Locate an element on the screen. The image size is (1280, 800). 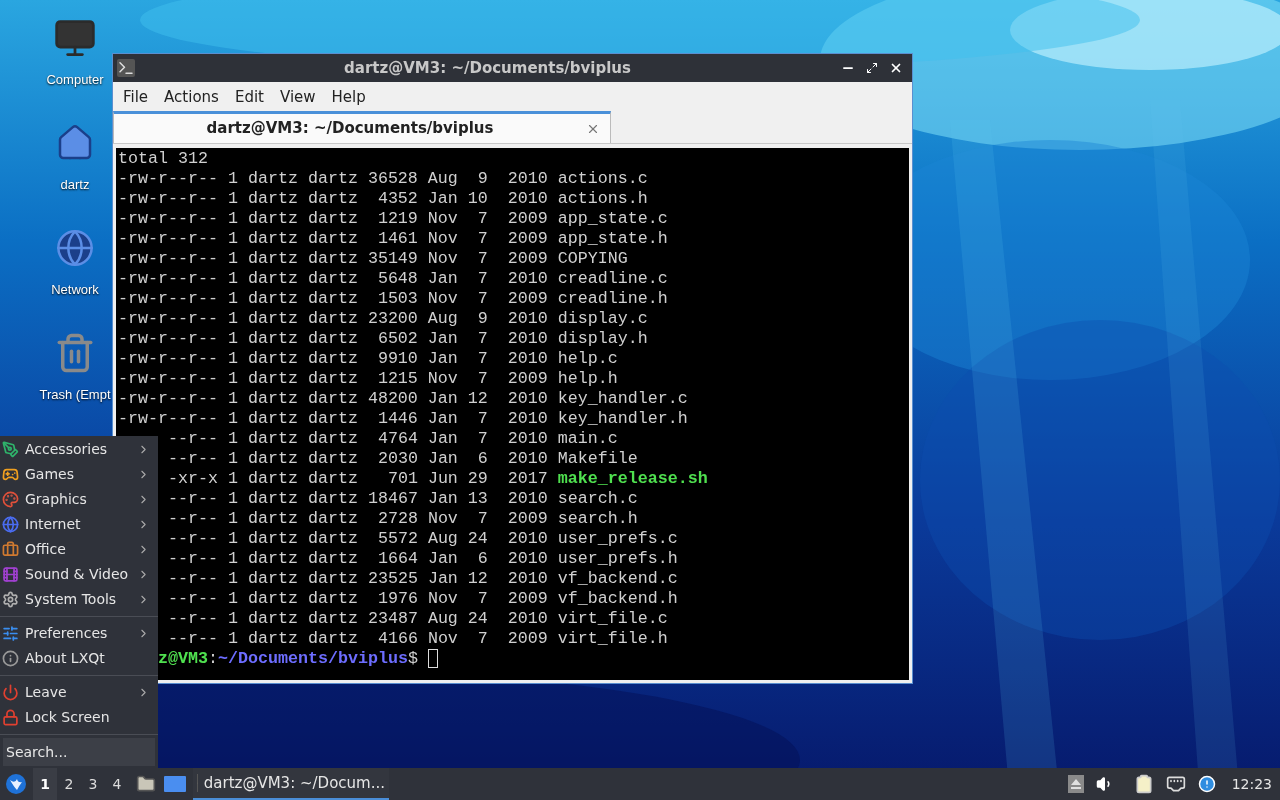
file-details: -rw-r--r-- 1 dartz dartz 48200 Jan 12 2010 is located at coordinates (333, 399).